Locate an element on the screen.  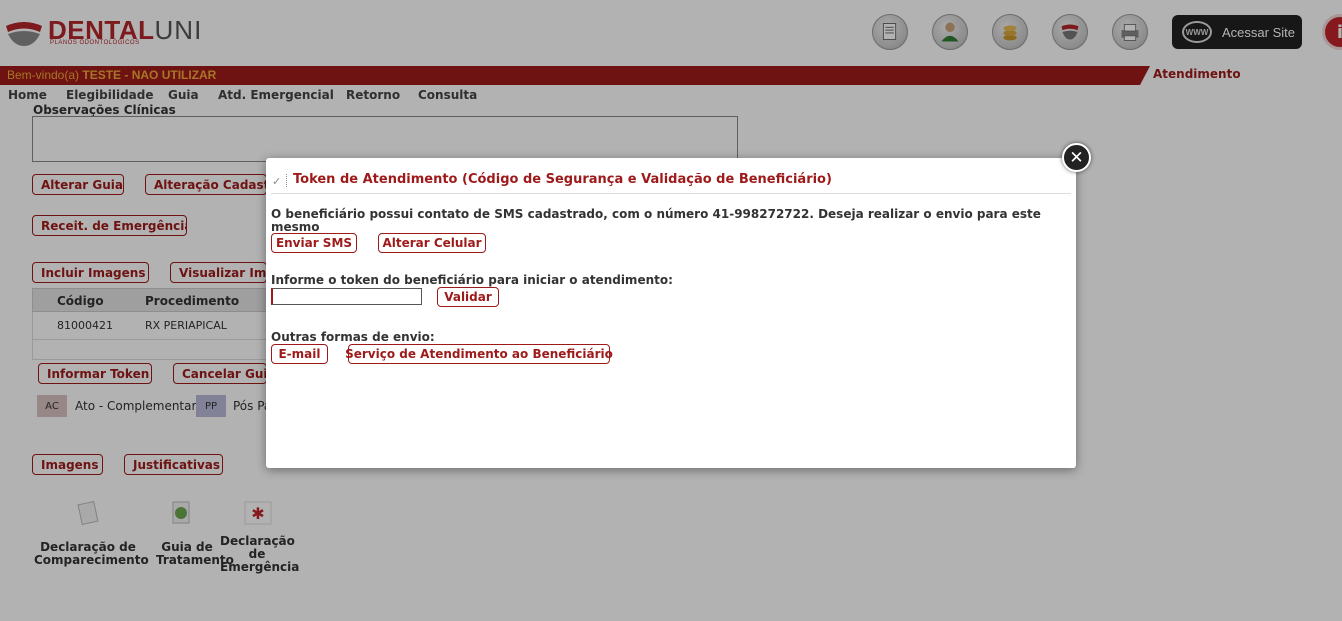
enviar-sms-button: Enviar SMS is located at coordinates (314, 243).